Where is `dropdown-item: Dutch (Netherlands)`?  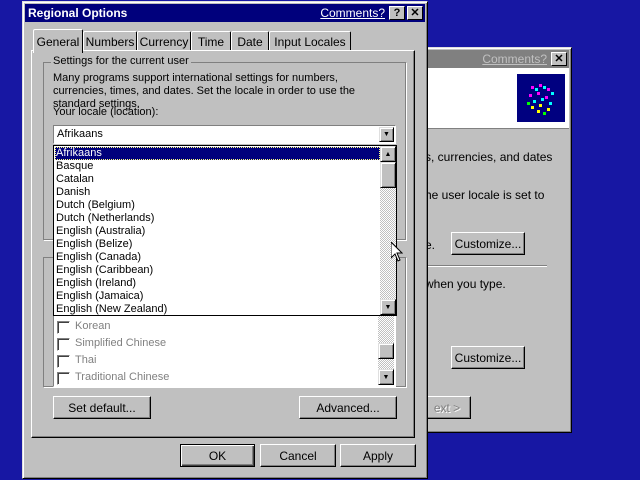
dropdown-item: Dutch (Netherlands) is located at coordinates (105, 218).